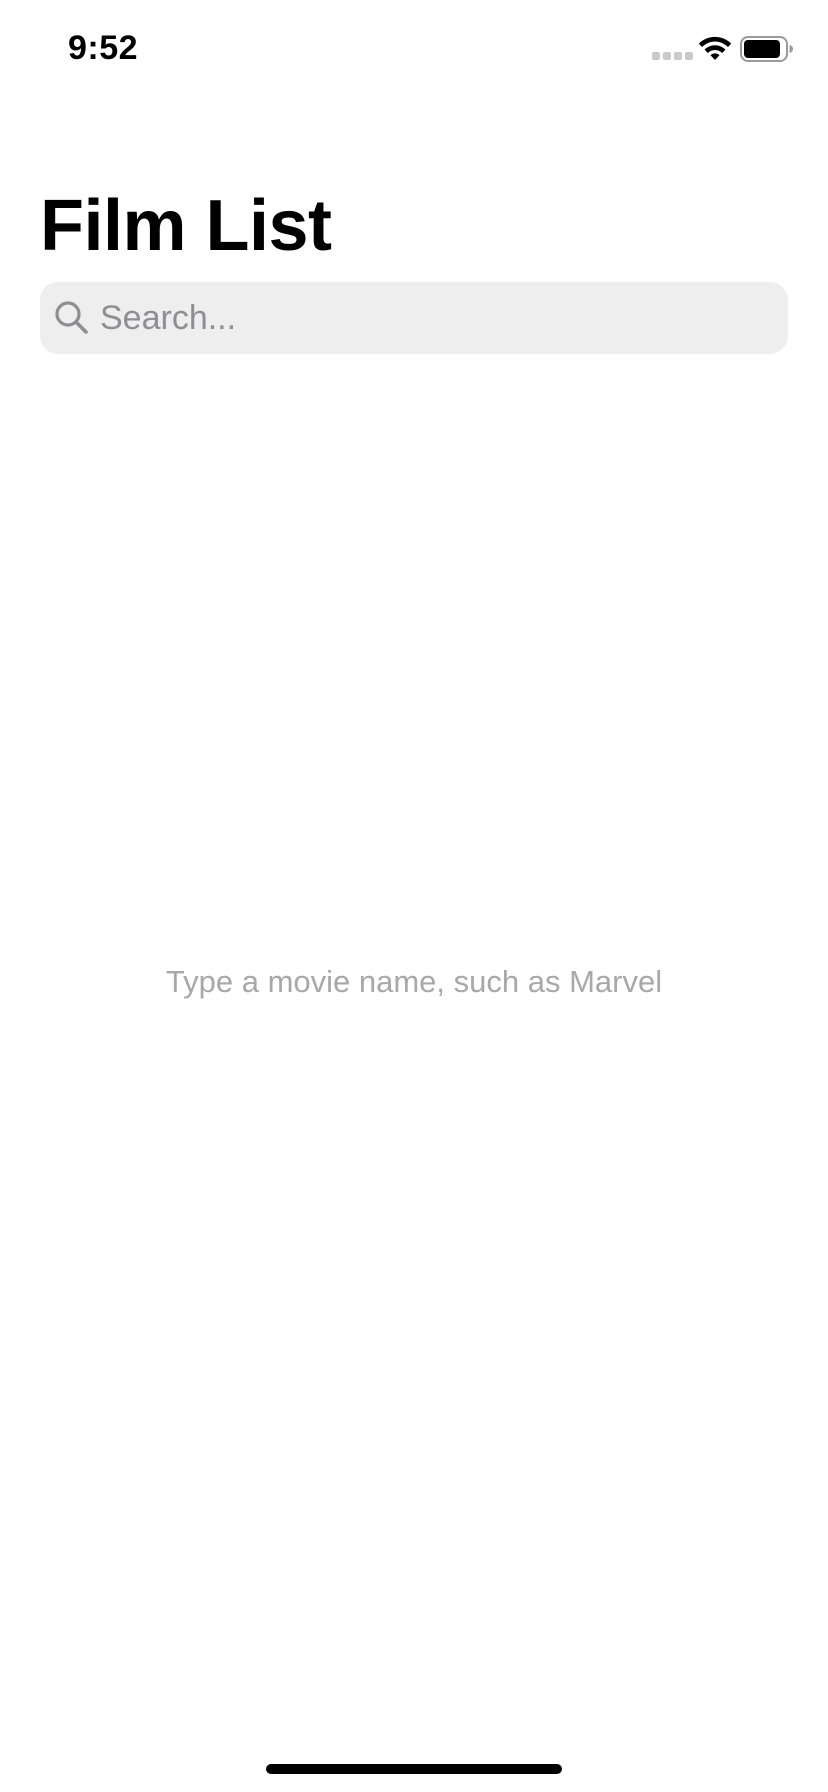  What do you see at coordinates (414, 981) in the screenshot?
I see `empty-state-message: Type a movie name, such as Marvel` at bounding box center [414, 981].